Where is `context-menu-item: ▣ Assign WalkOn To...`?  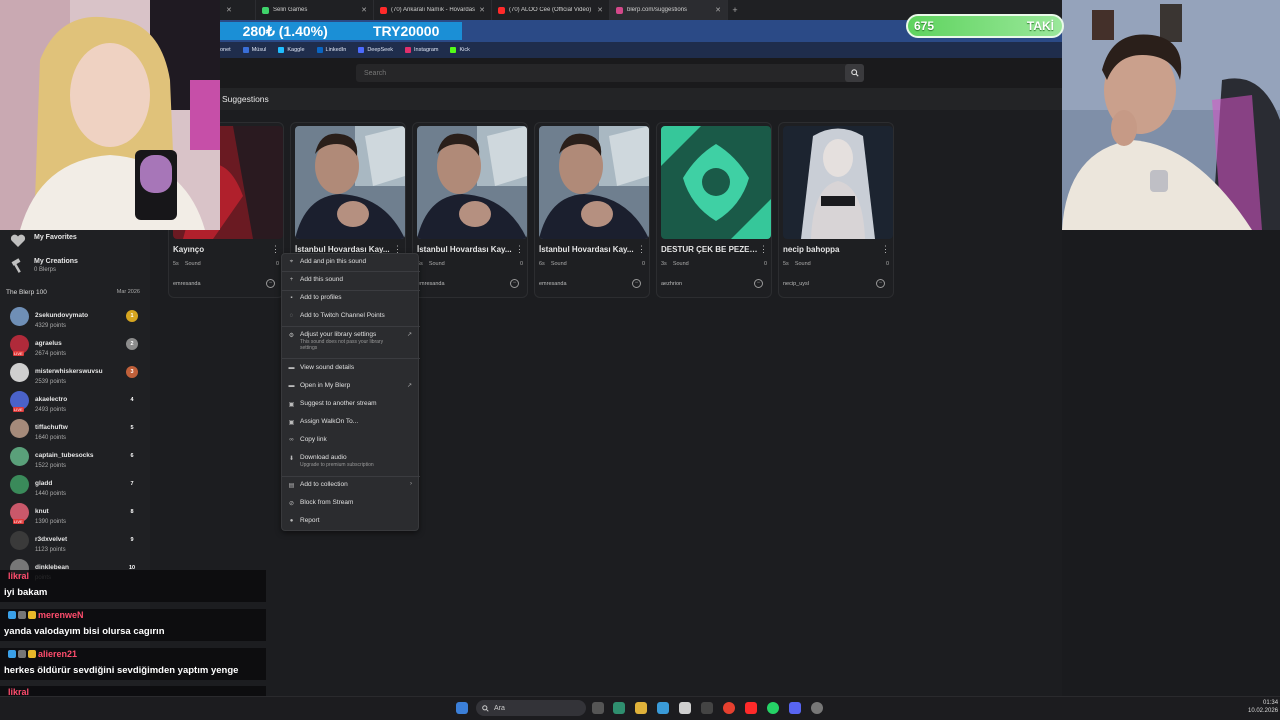
context-menu-item: ▣ Assign WalkOn To... is located at coordinates (351, 422).